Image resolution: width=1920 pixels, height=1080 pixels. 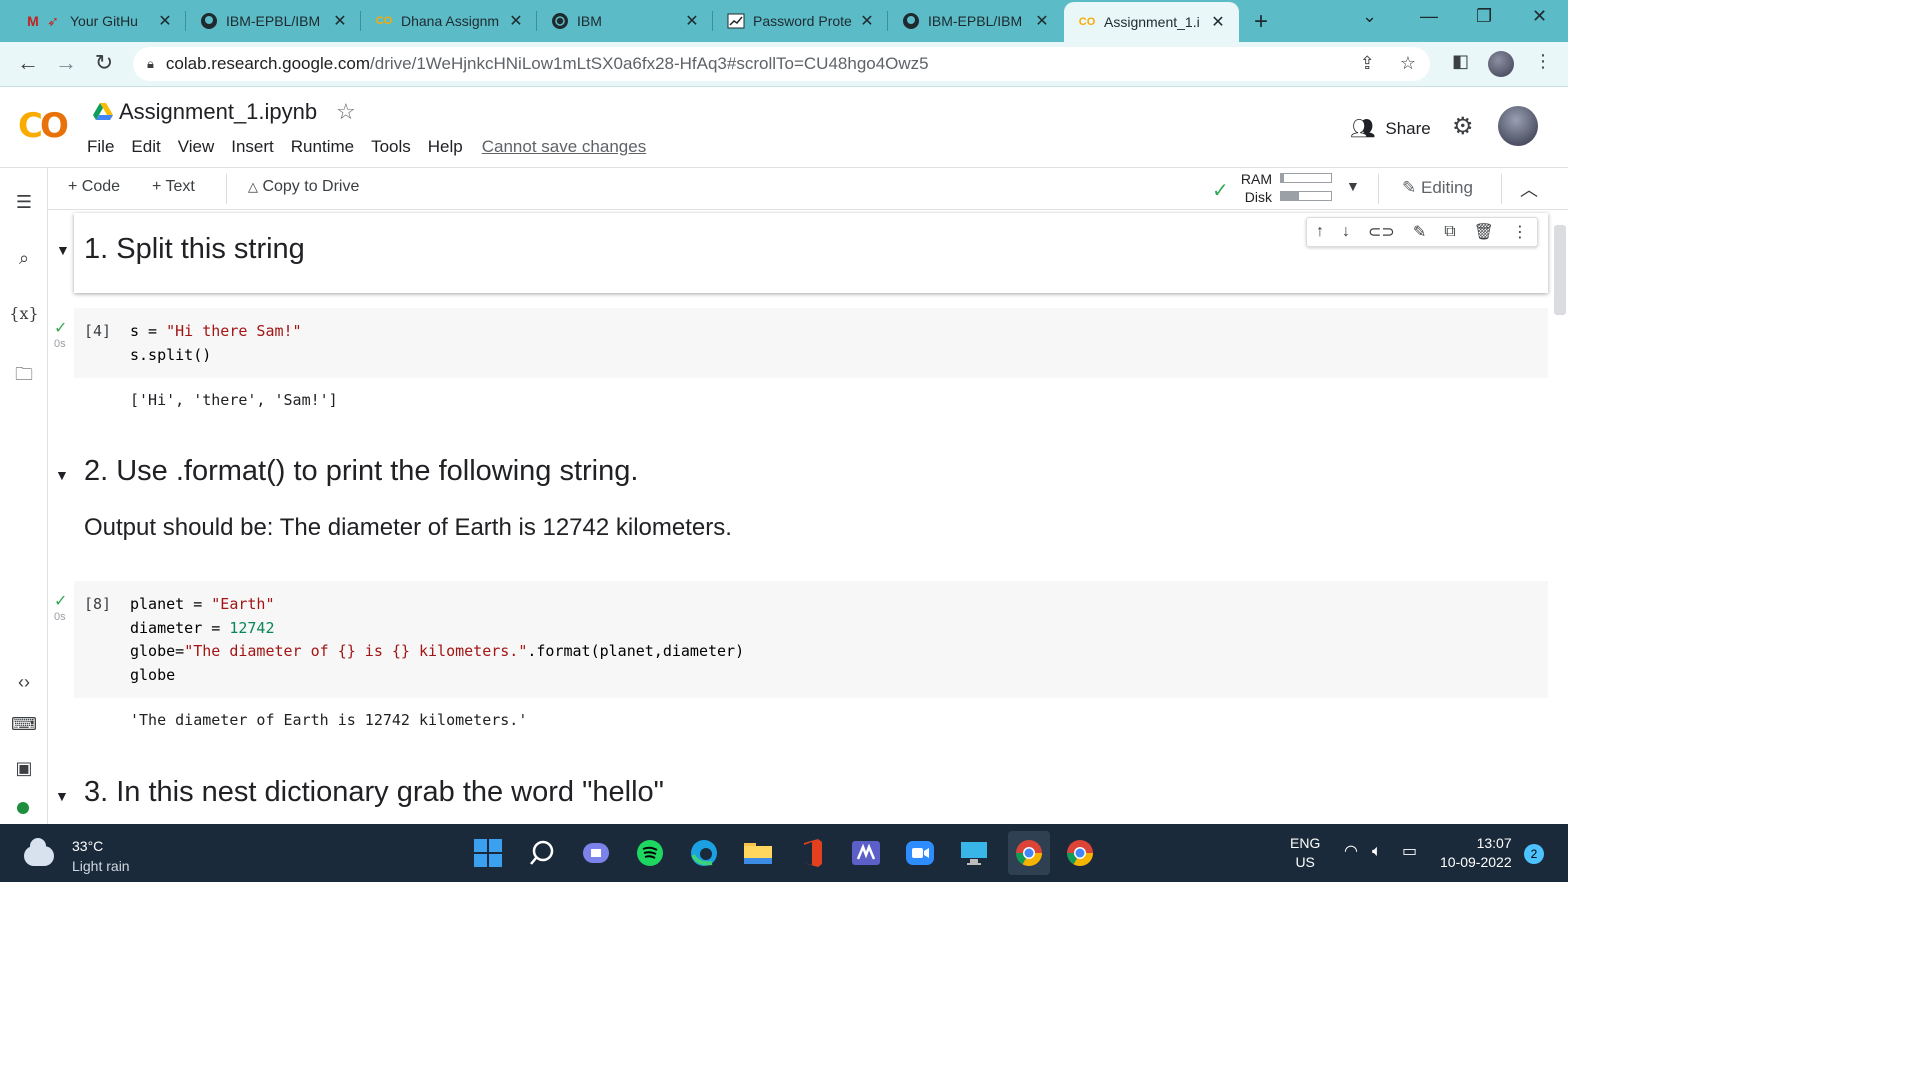 What do you see at coordinates (1390, 128) in the screenshot?
I see `share-button: 👥︎ Share` at bounding box center [1390, 128].